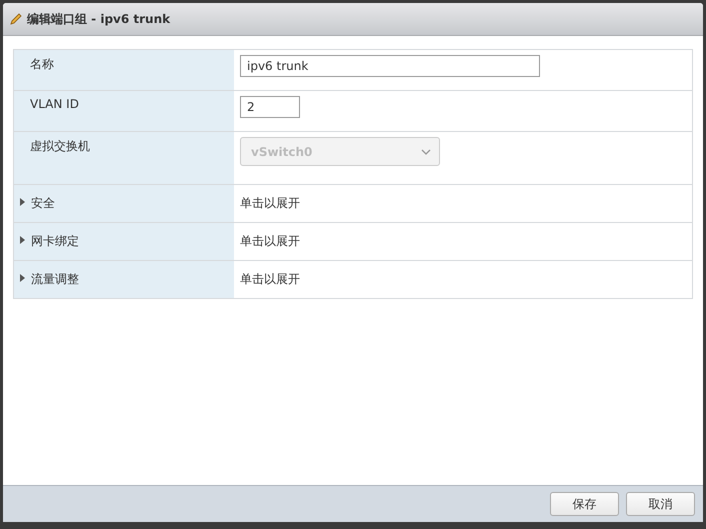 This screenshot has height=529, width=706. Describe the element at coordinates (60, 146) in the screenshot. I see `field-label: 虚拟交换机` at that location.